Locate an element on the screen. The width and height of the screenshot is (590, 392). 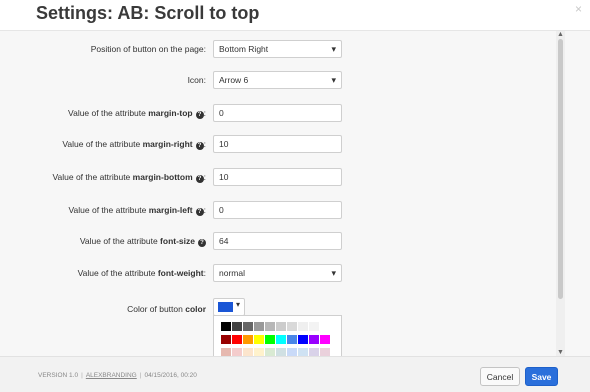
position-label: Position of button on the page: is located at coordinates (148, 49).